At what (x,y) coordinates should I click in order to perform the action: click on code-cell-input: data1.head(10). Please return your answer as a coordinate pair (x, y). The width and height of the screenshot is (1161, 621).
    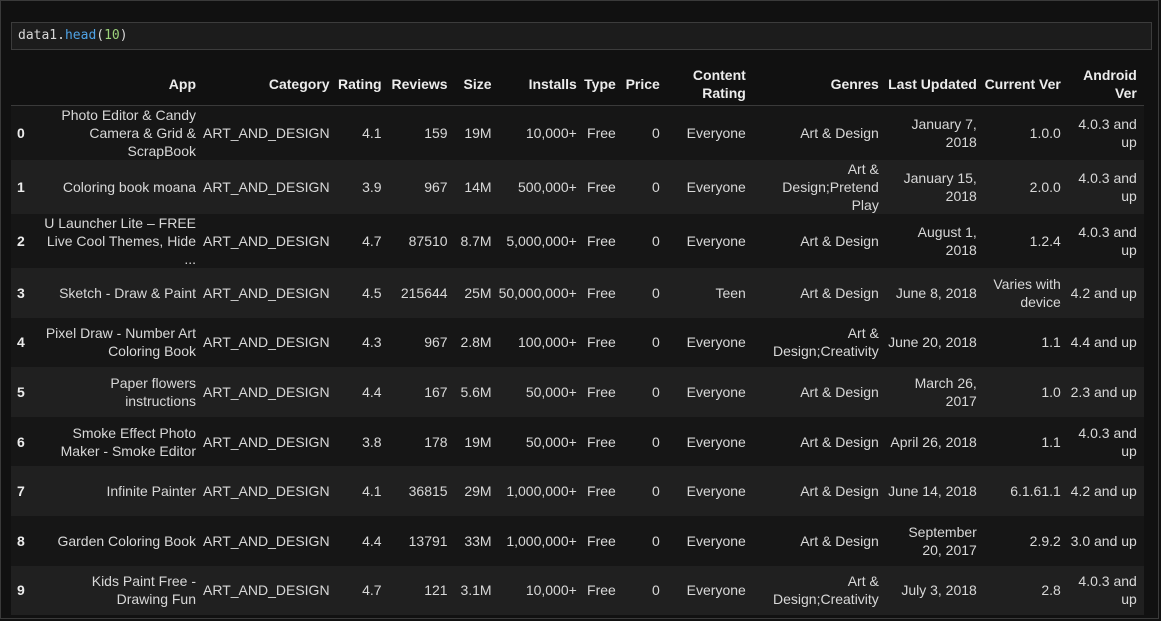
    Looking at the image, I should click on (581, 36).